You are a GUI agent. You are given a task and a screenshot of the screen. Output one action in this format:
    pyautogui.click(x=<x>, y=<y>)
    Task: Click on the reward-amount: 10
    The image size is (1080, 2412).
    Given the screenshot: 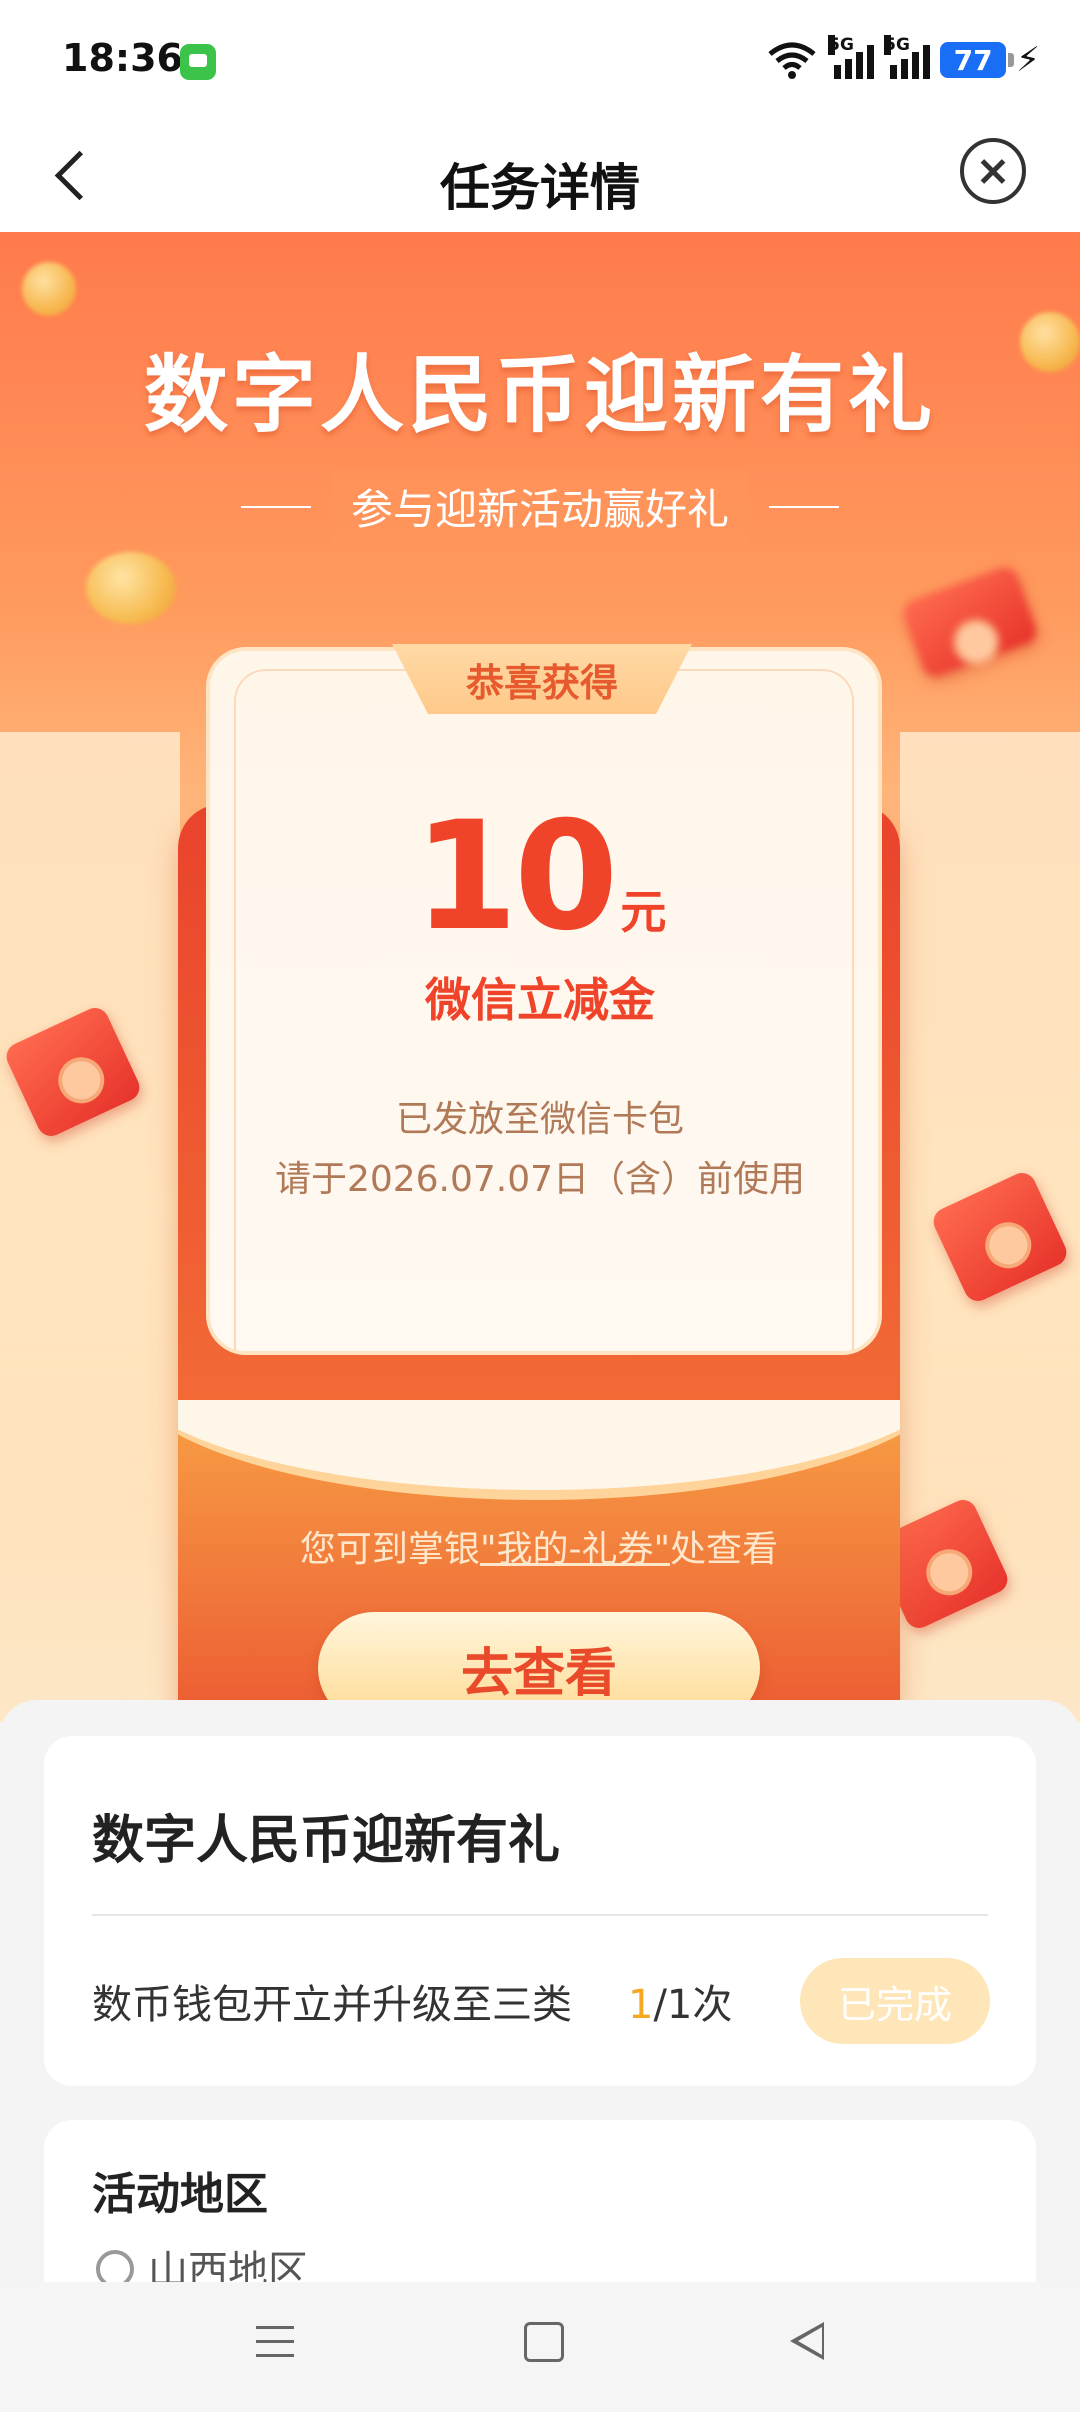 What is the action you would take?
    pyautogui.click(x=516, y=877)
    